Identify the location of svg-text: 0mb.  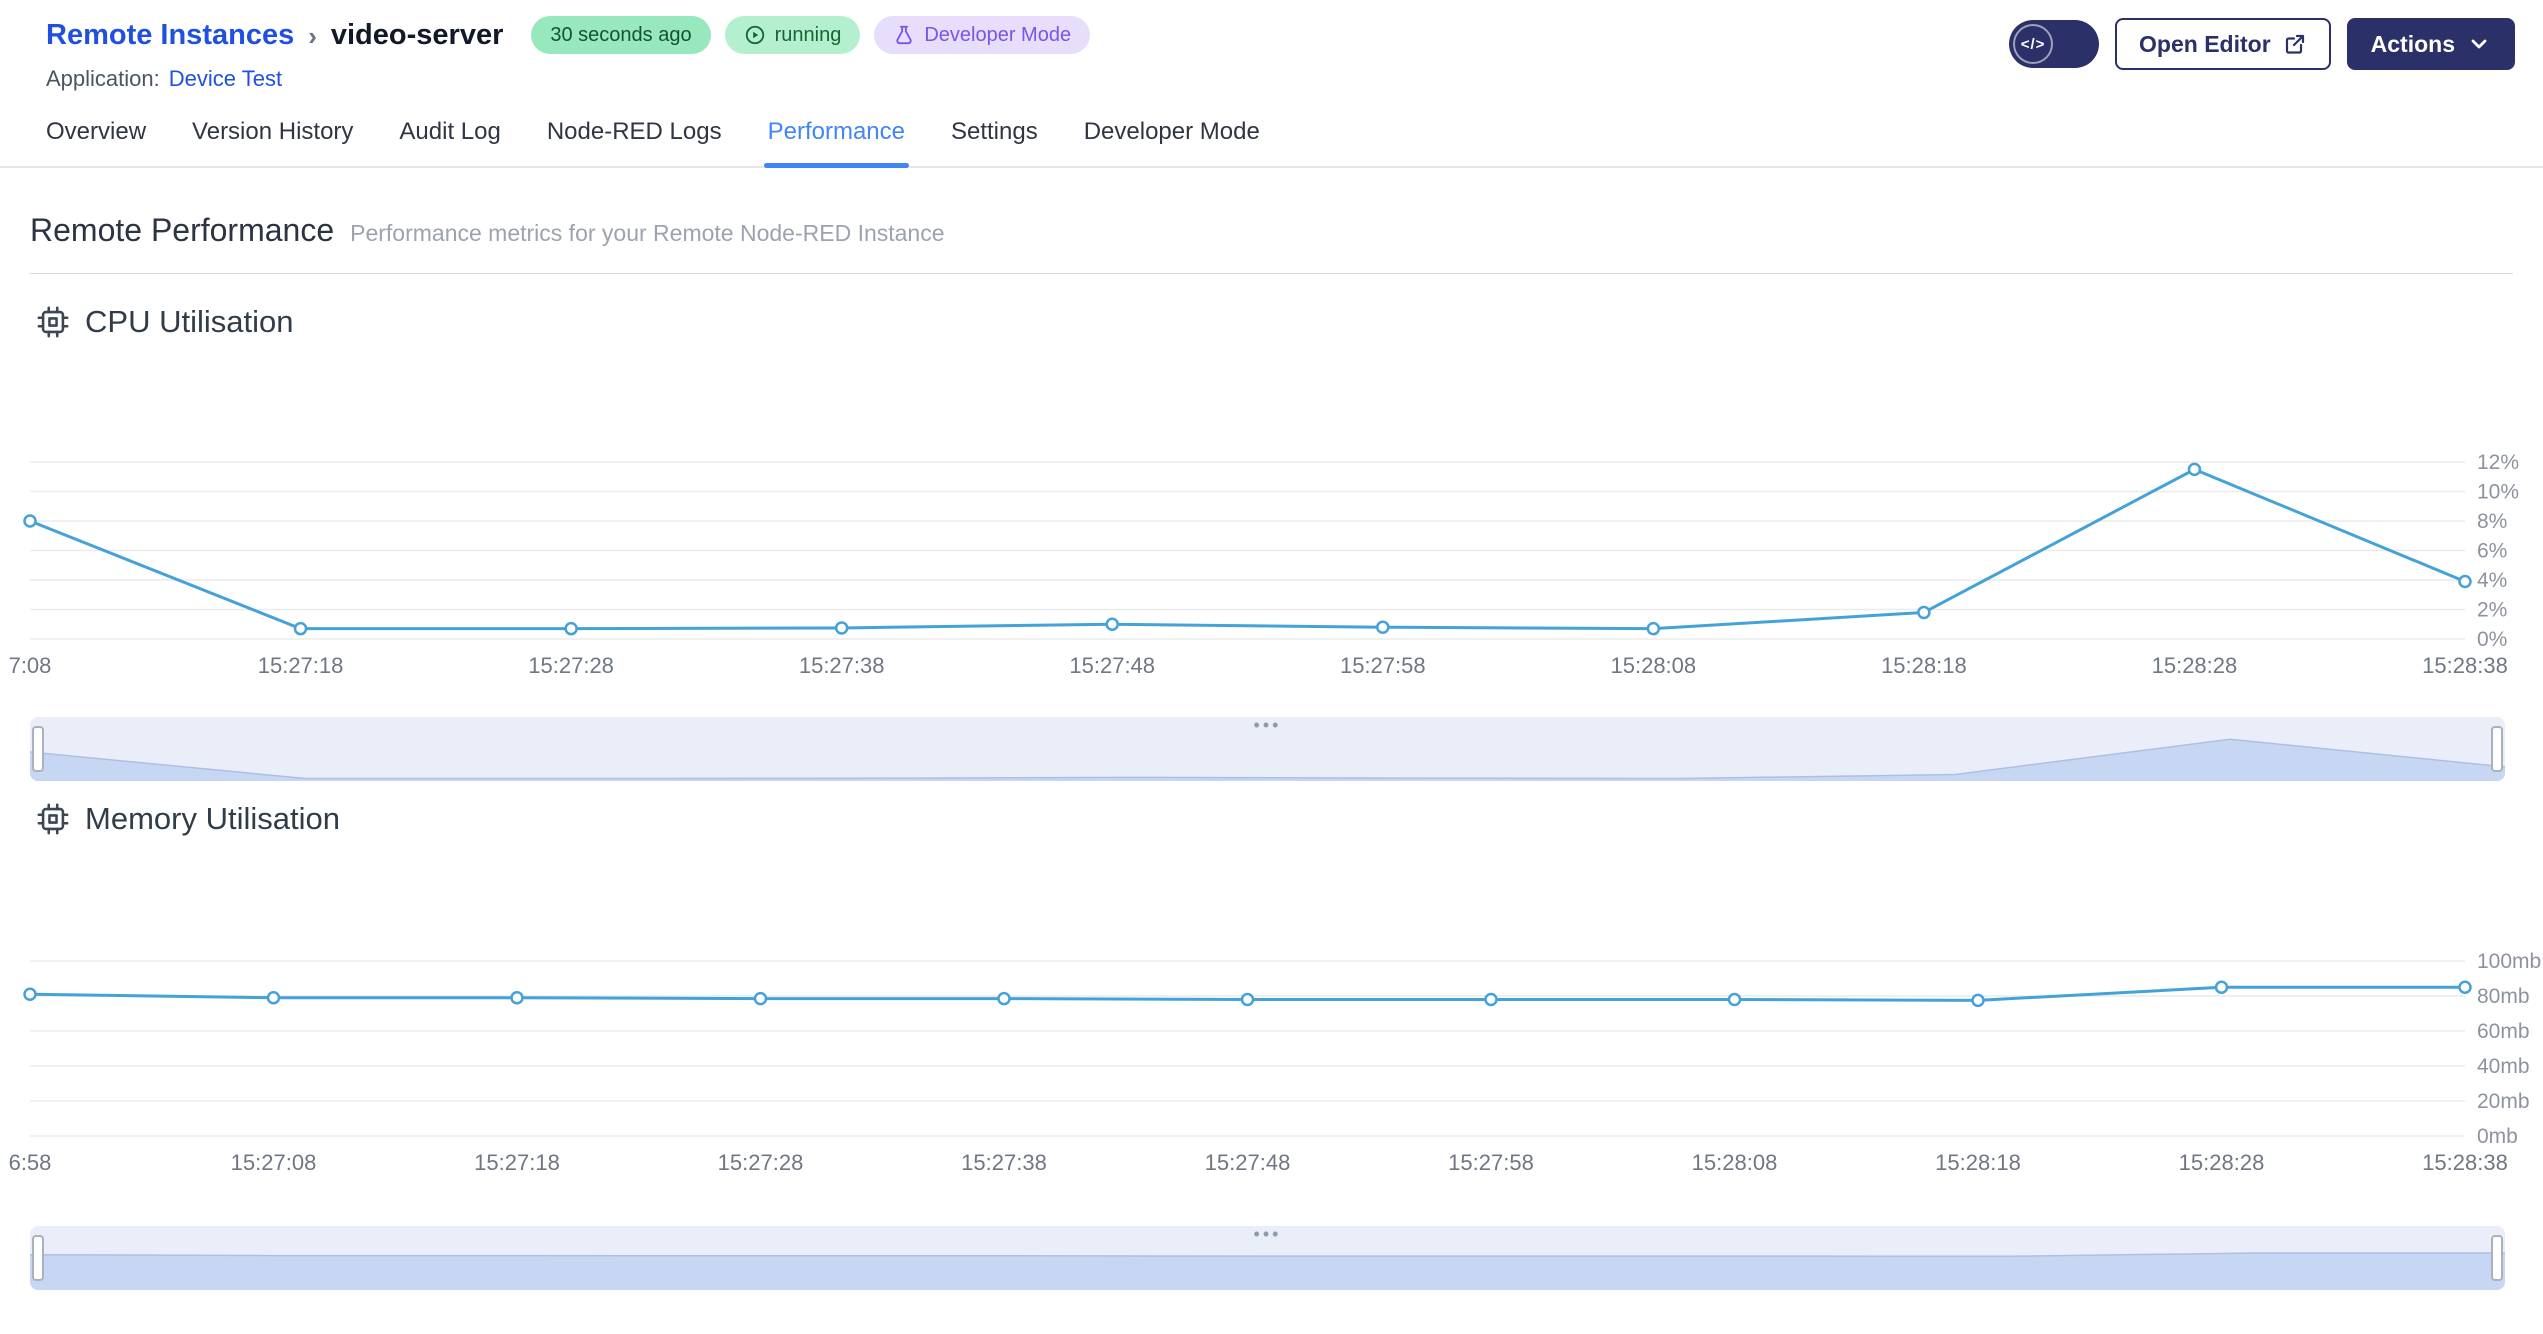
(2497, 1136).